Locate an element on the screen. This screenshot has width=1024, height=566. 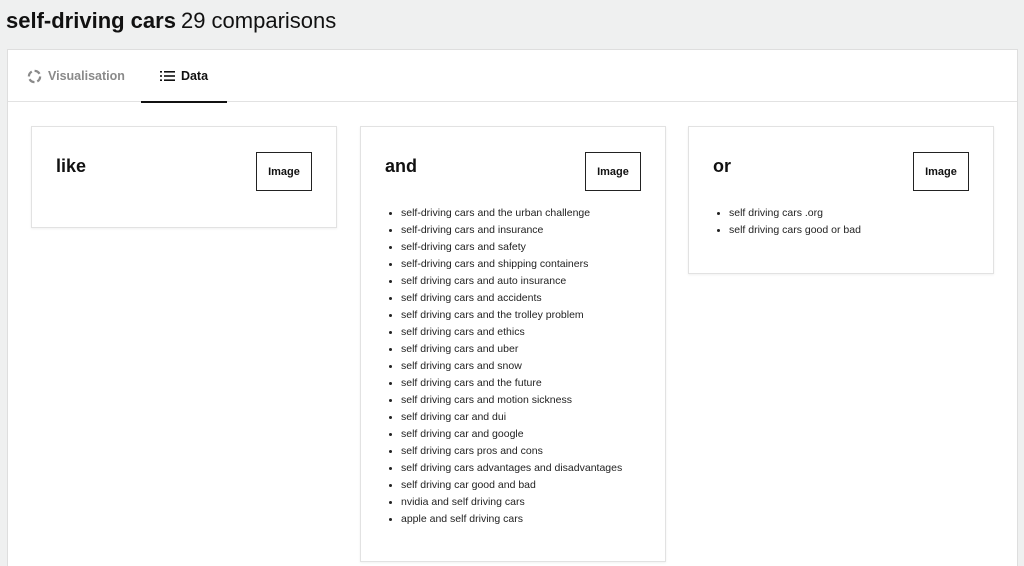
tab-visualisation-label: Visualisation is located at coordinates (86, 76).